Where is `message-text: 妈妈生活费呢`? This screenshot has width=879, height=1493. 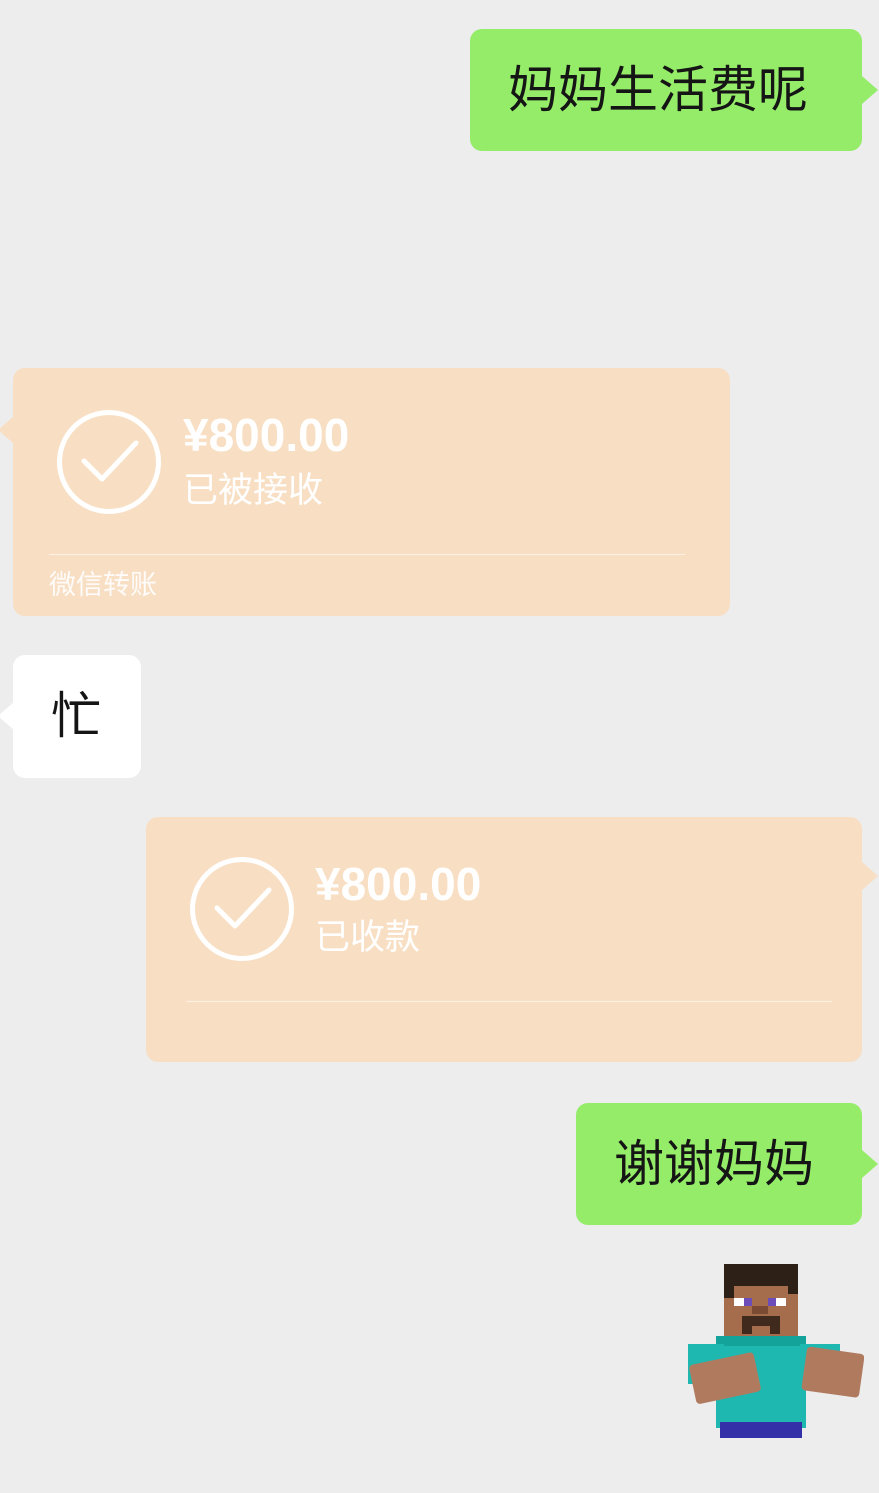
message-text: 妈妈生活费呢 is located at coordinates (658, 90).